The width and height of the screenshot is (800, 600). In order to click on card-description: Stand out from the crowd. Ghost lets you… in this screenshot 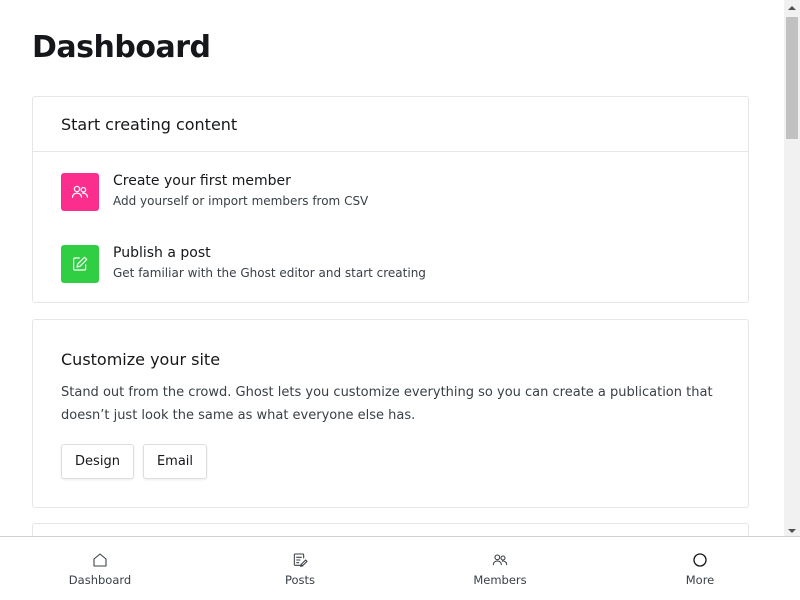, I will do `click(387, 404)`.